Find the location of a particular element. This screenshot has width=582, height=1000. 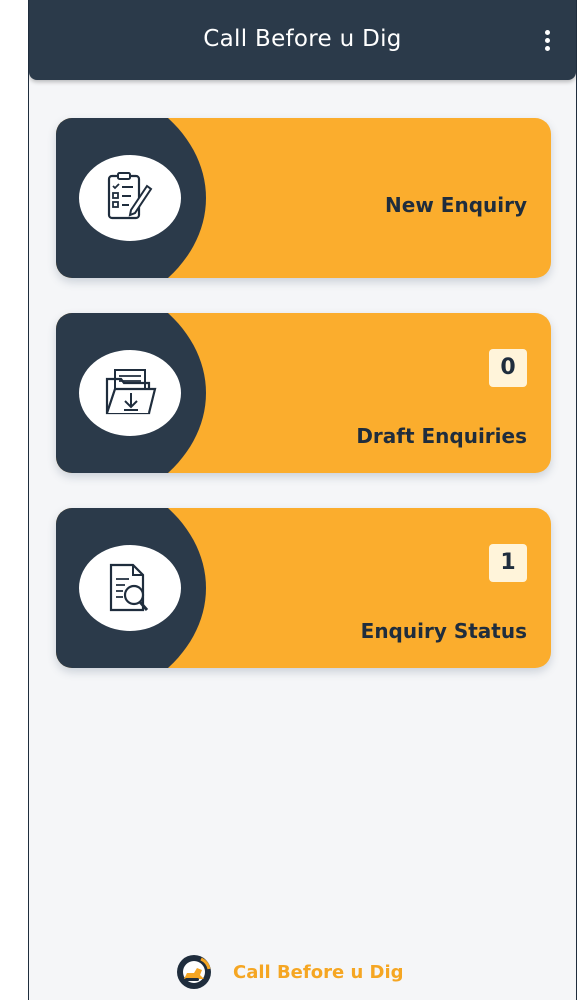

more-vertical-icon is located at coordinates (547, 44).